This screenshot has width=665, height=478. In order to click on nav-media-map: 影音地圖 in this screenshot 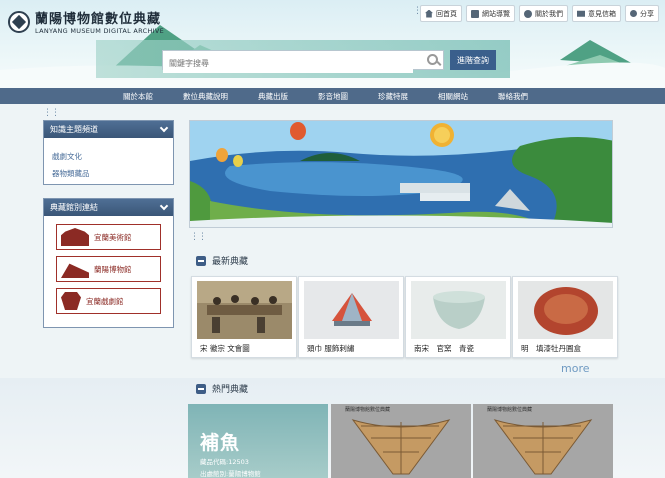, I will do `click(333, 96)`.